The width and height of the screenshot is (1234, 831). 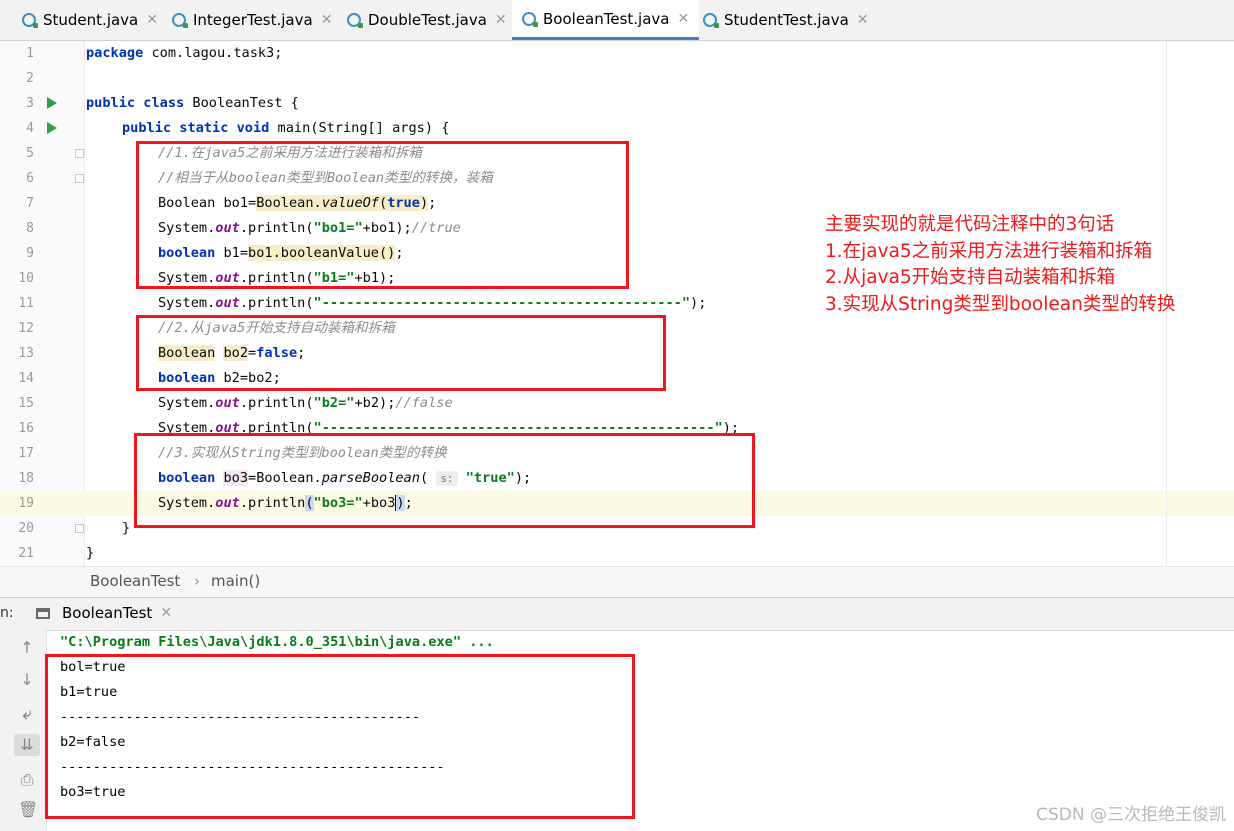 I want to click on line-number: 21, so click(x=26, y=553).